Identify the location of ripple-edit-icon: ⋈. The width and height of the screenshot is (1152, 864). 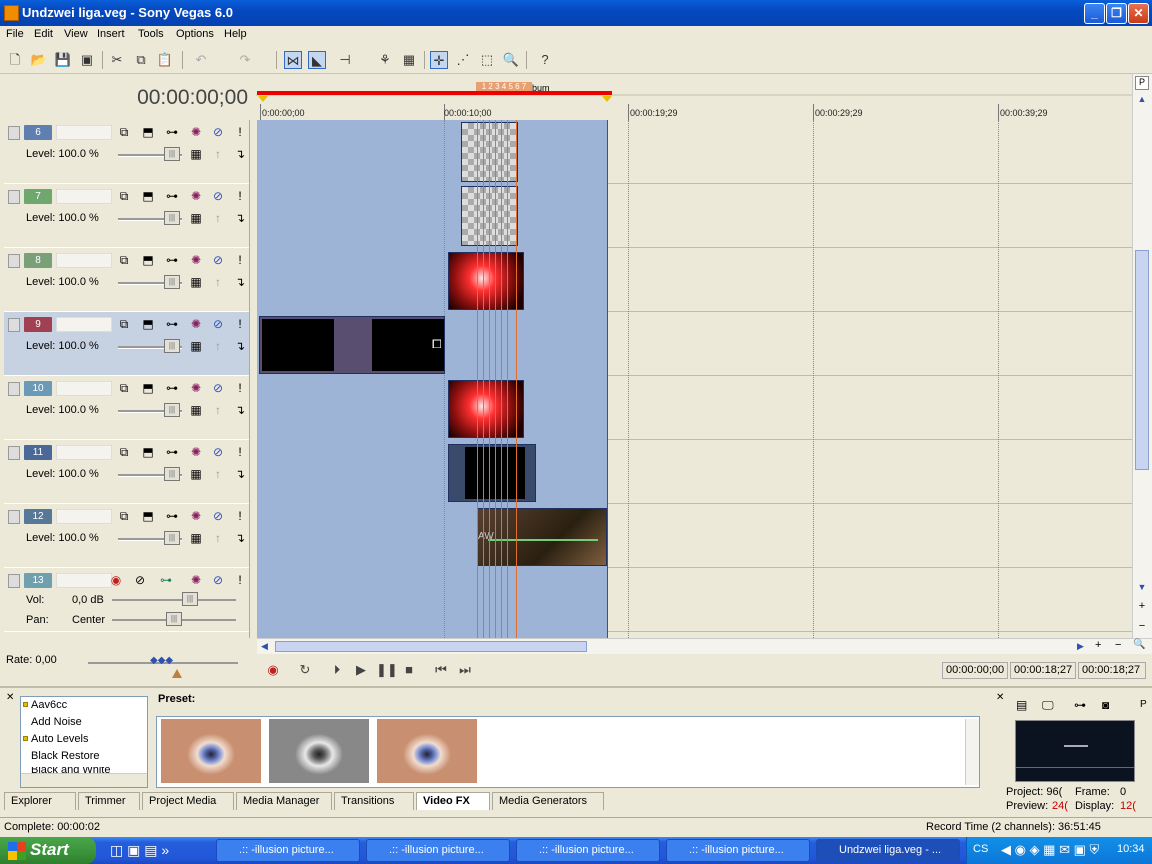
(293, 60).